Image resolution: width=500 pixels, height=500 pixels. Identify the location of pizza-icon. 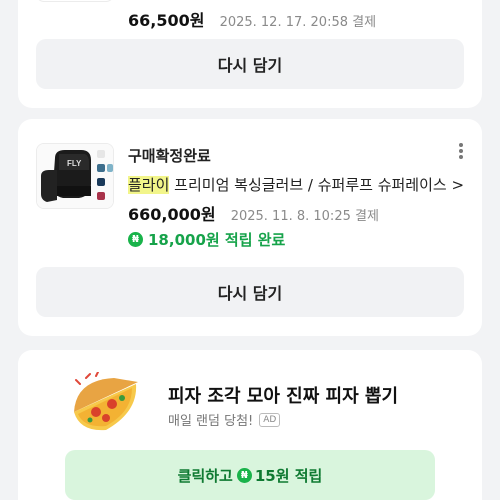
(106, 401).